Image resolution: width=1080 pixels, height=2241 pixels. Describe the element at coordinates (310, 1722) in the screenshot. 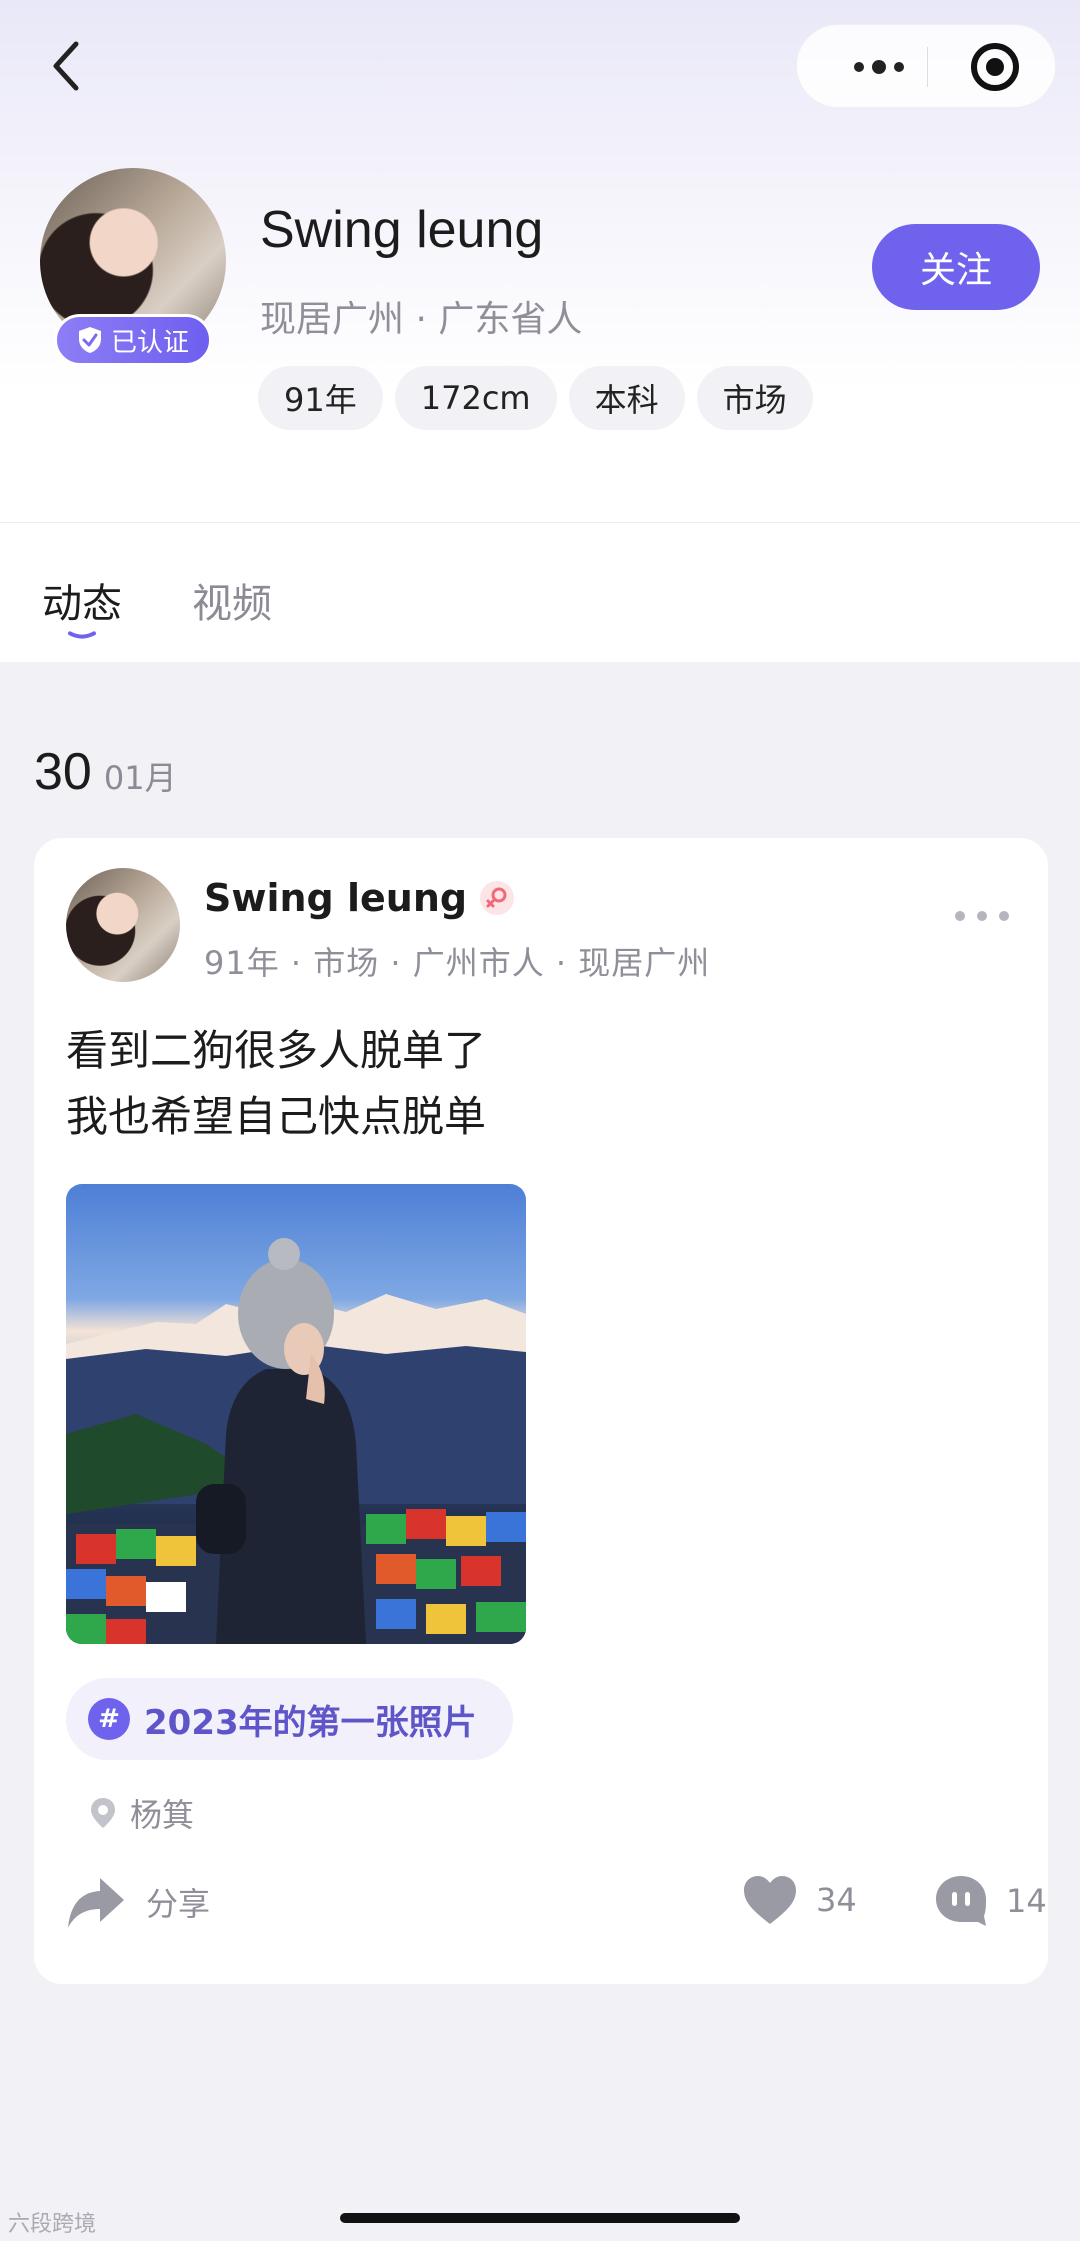

I see `topic-label: 2023年的第一张照片` at that location.